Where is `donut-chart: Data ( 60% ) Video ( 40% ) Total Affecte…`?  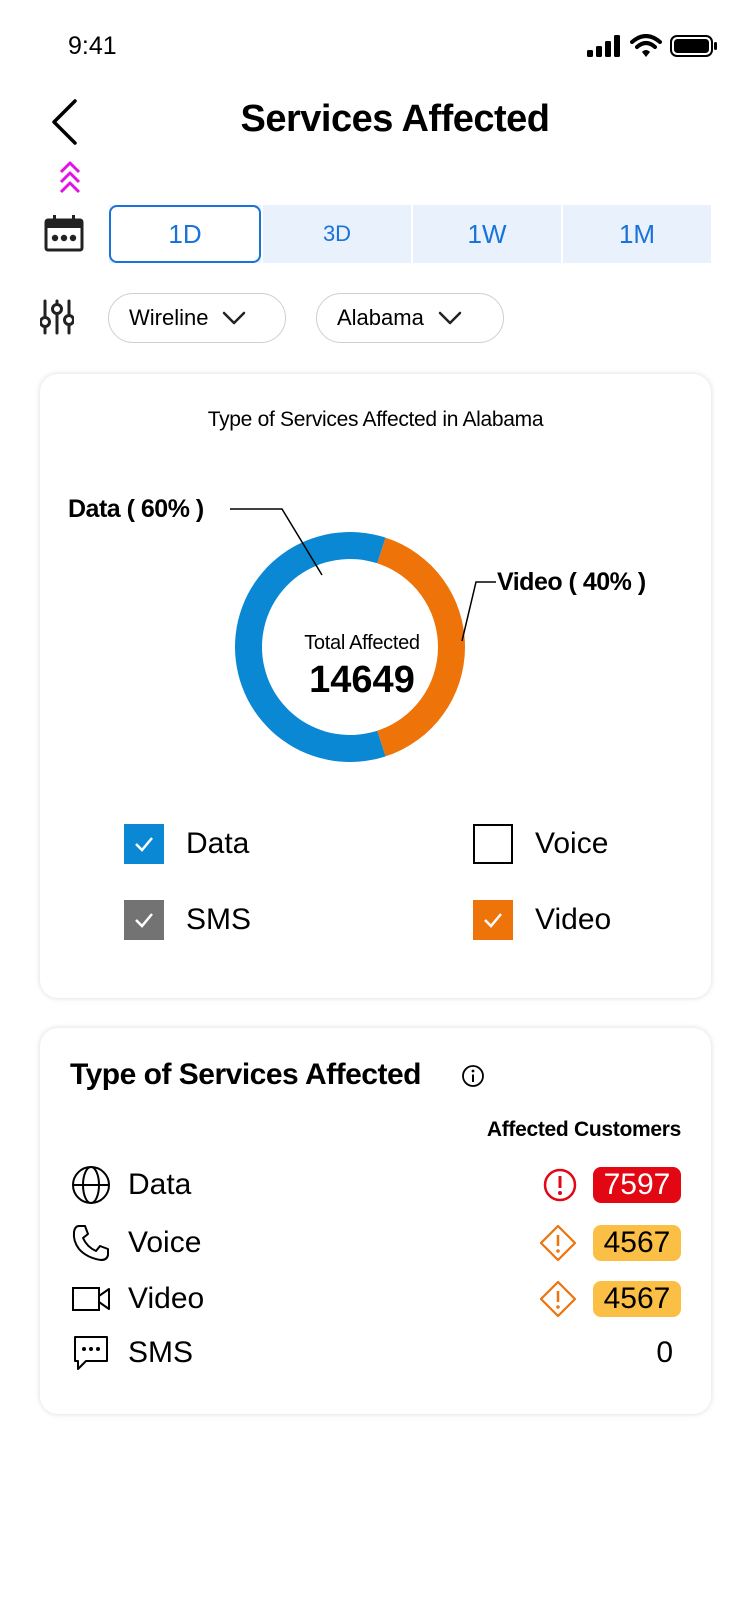
donut-chart: Data ( 60% ) Video ( 40% ) Total Affecte… is located at coordinates (357, 628).